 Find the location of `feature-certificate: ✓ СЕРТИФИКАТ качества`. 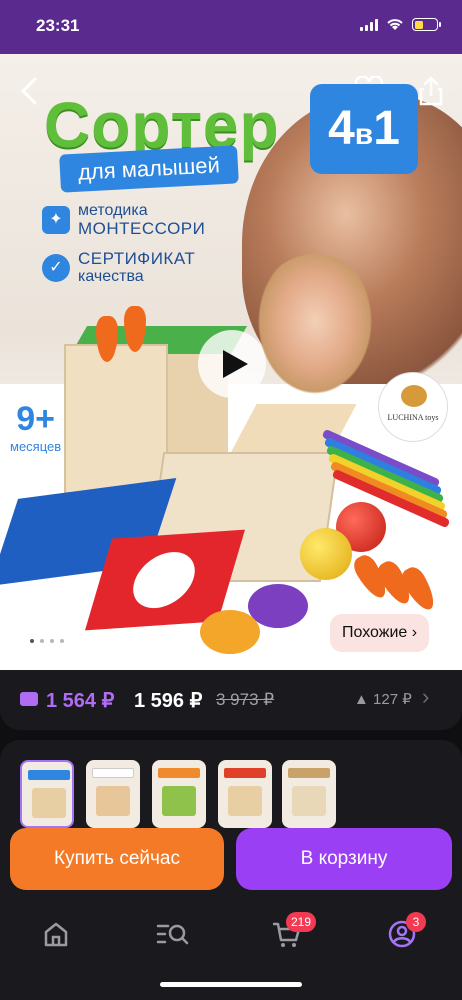

feature-certificate: ✓ СЕРТИФИКАТ качества is located at coordinates (118, 268).